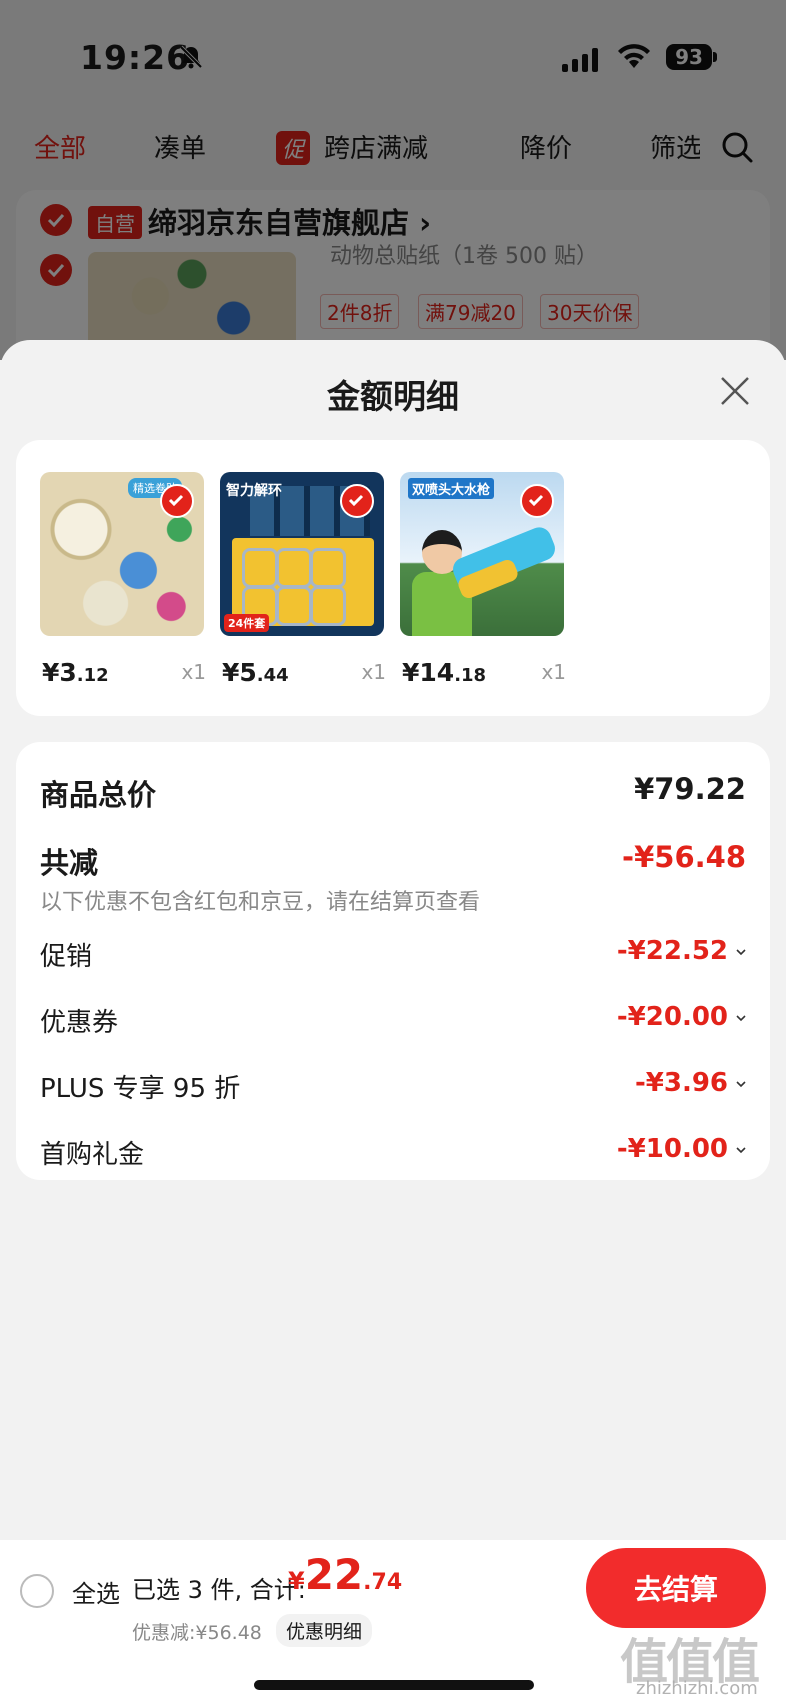 This screenshot has height=1704, width=786. I want to click on total-reduce-label: 共减, so click(69, 863).